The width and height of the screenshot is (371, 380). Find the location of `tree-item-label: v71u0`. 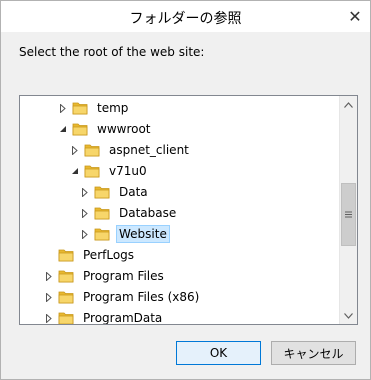

tree-item-label: v71u0 is located at coordinates (128, 171).